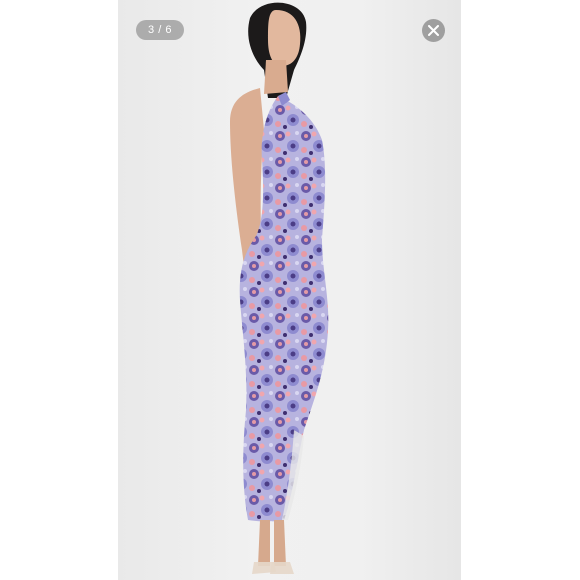 The width and height of the screenshot is (580, 580). I want to click on close-icon, so click(433, 30).